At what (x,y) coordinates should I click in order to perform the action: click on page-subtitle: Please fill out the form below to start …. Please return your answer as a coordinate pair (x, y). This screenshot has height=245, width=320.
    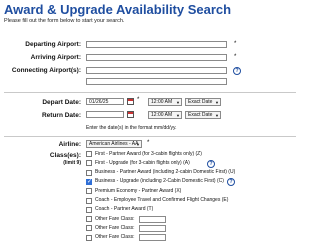
    Looking at the image, I should click on (64, 21).